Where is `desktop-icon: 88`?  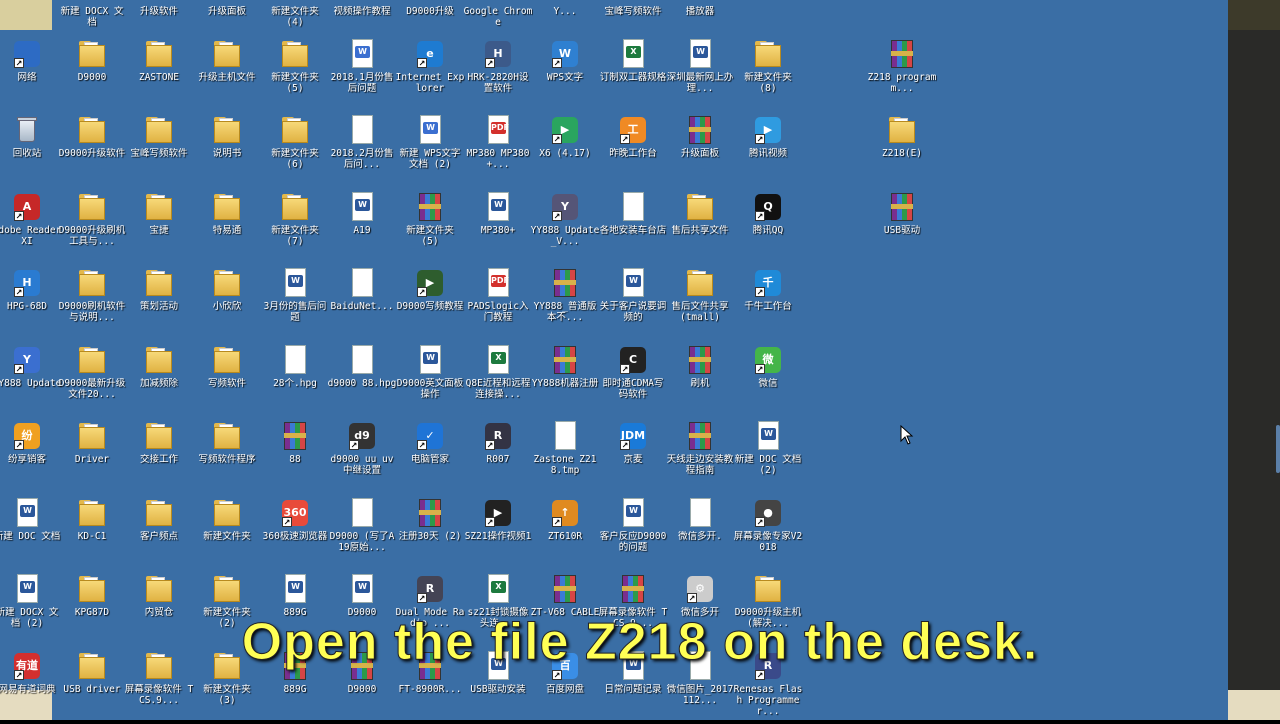 desktop-icon: 88 is located at coordinates (295, 456).